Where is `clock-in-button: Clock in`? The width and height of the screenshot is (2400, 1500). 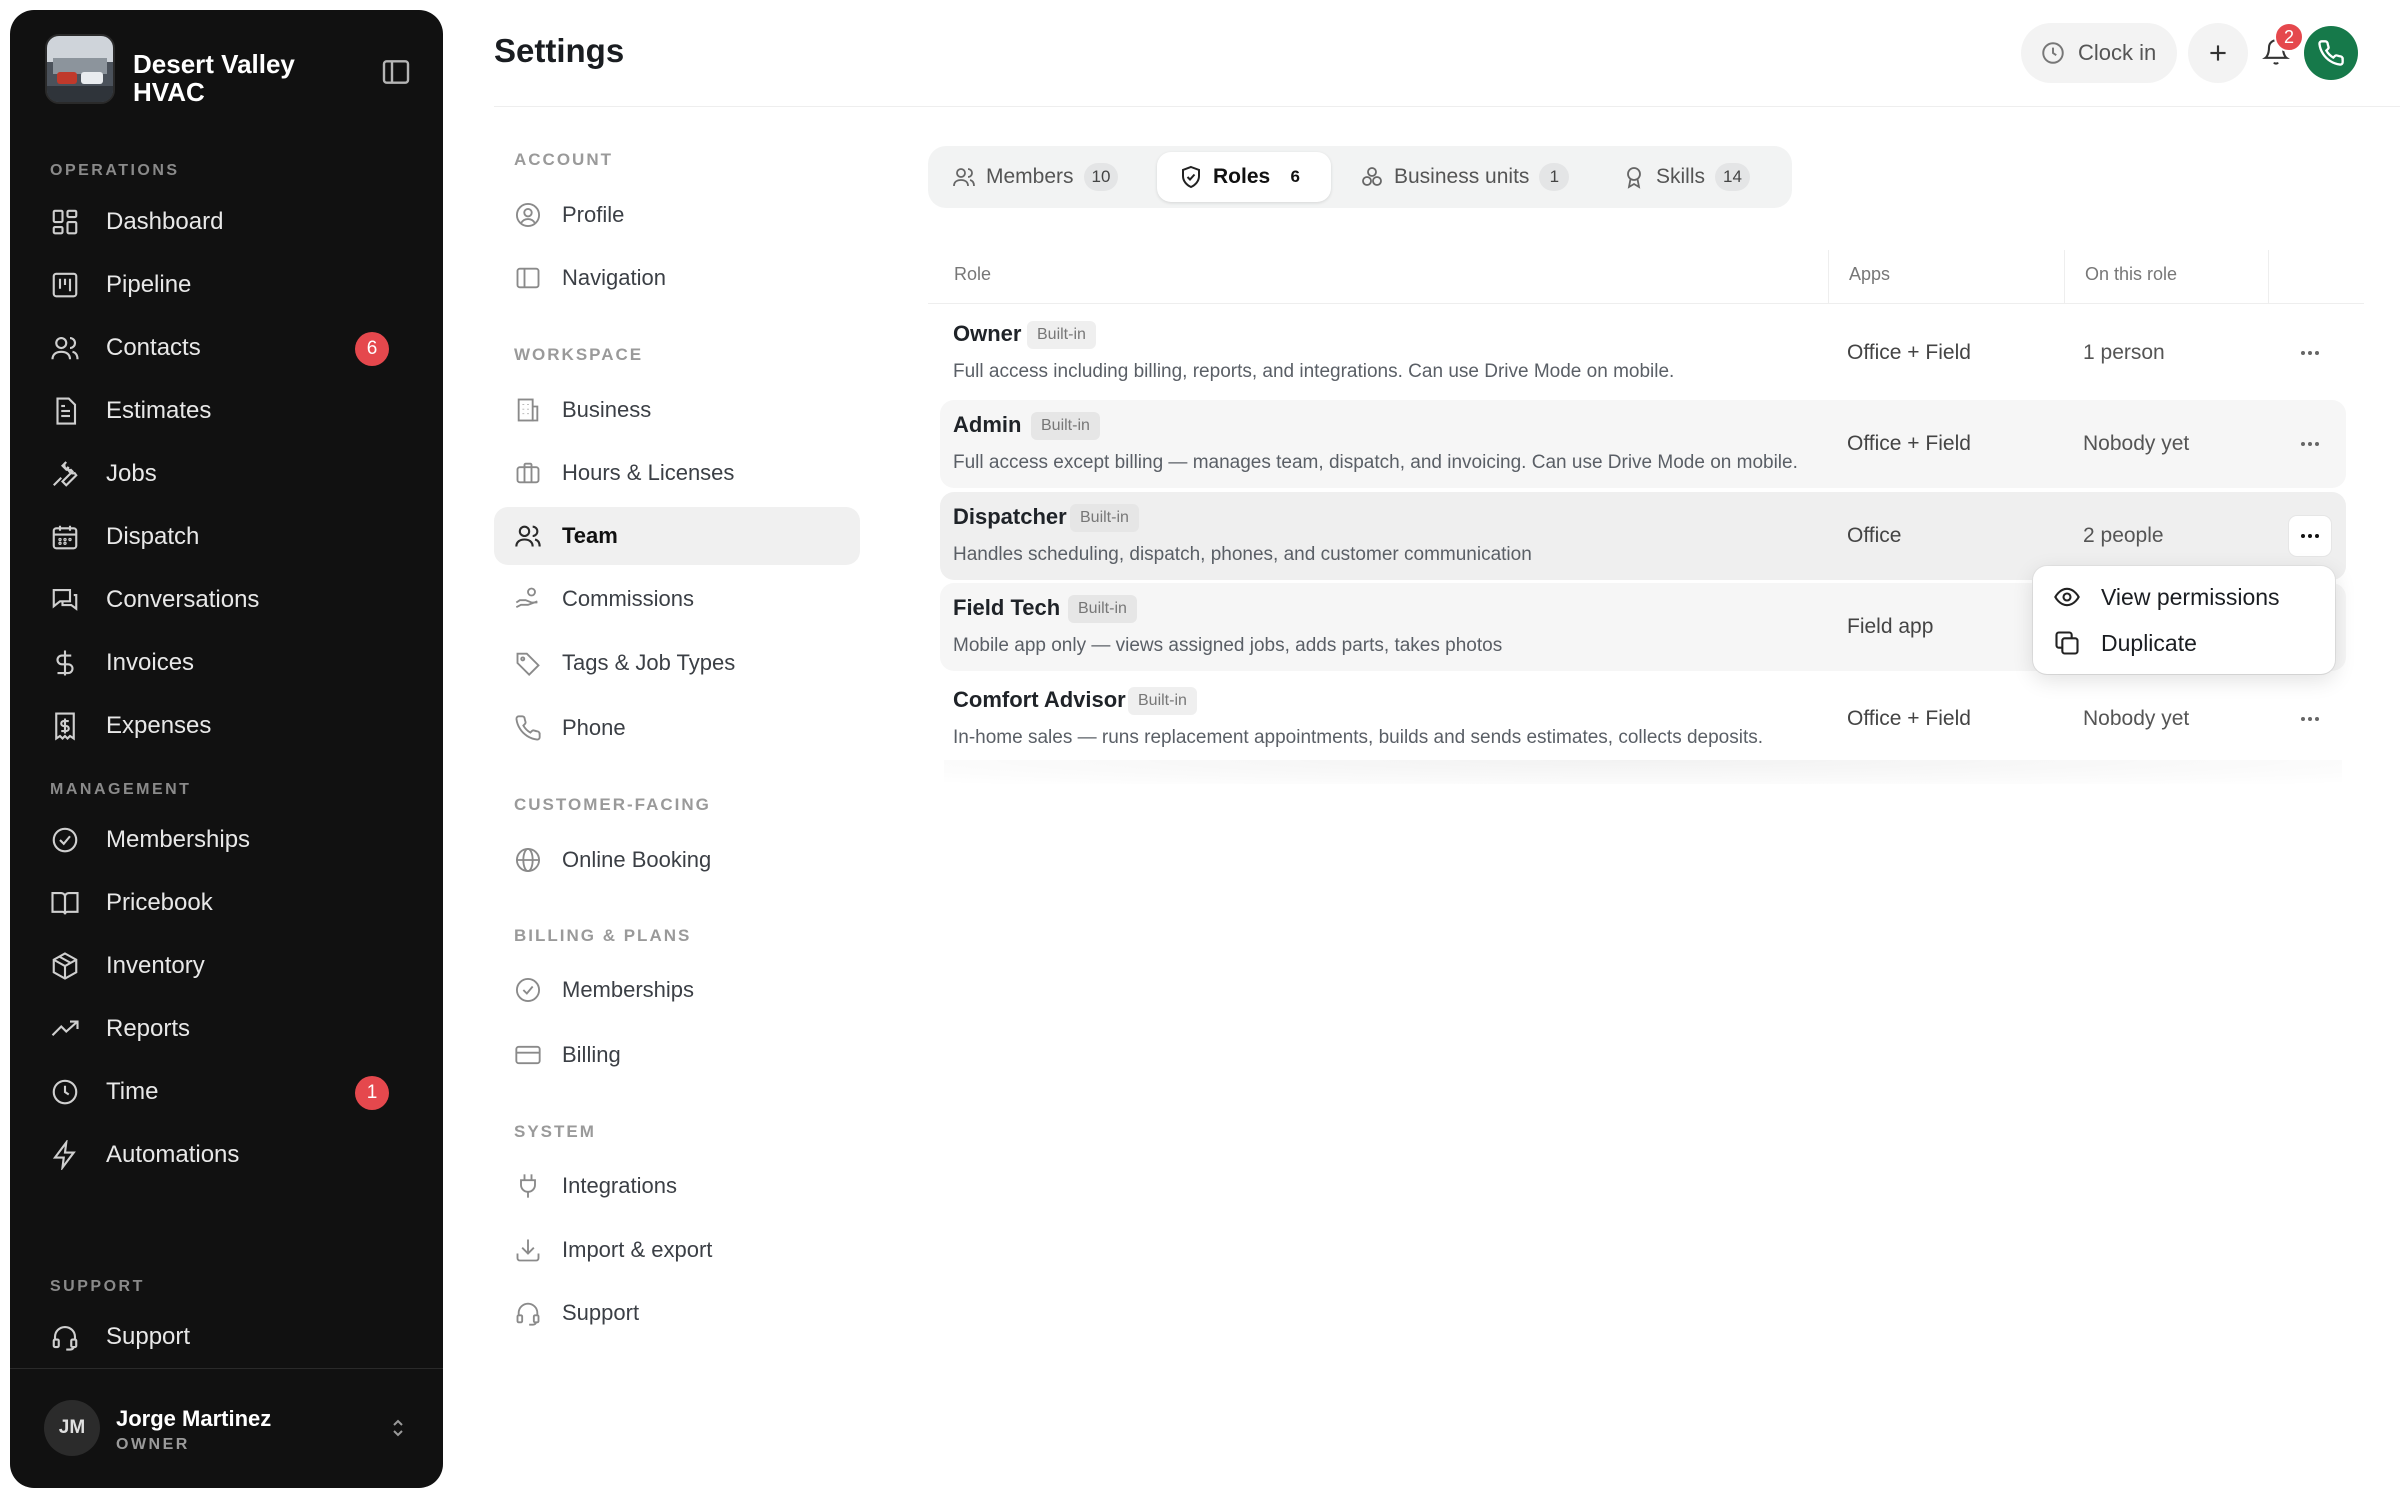
clock-in-button: Clock in is located at coordinates (2099, 53).